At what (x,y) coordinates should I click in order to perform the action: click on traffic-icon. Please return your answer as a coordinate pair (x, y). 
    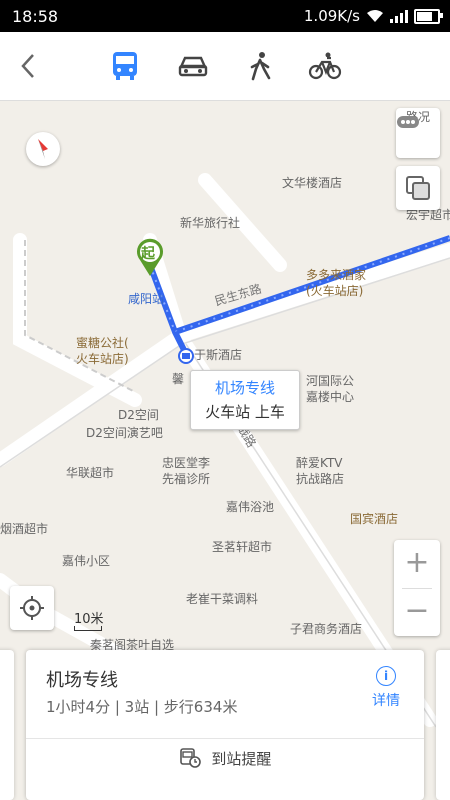
    Looking at the image, I should click on (408, 122).